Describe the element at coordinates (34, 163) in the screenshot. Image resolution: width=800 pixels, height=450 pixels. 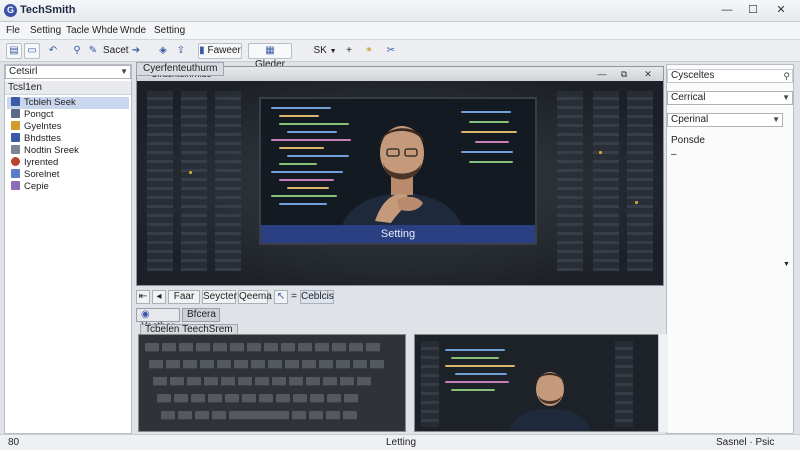
I see `tree-item-5: Iyrented` at that location.